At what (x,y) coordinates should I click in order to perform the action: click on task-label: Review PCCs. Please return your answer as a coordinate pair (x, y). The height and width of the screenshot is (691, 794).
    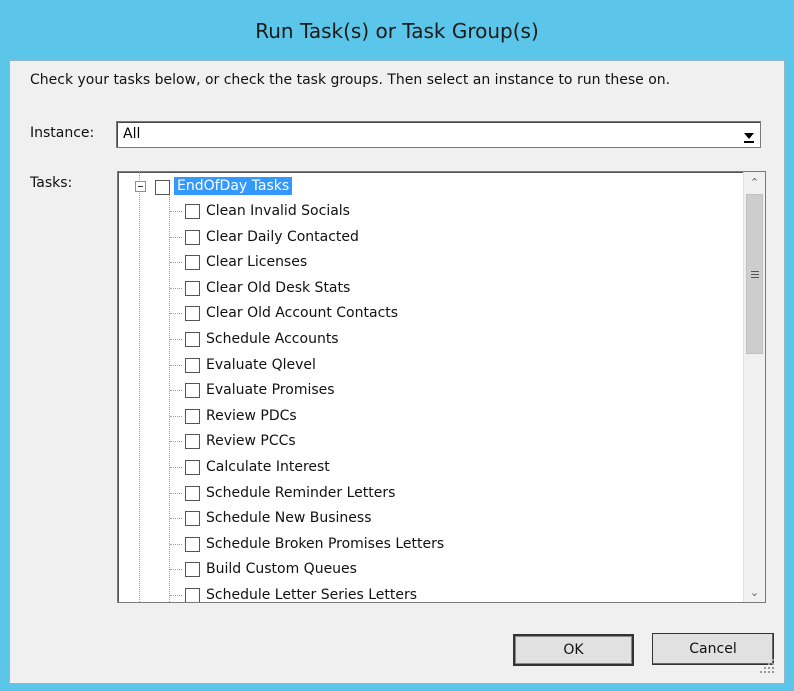
    Looking at the image, I should click on (251, 441).